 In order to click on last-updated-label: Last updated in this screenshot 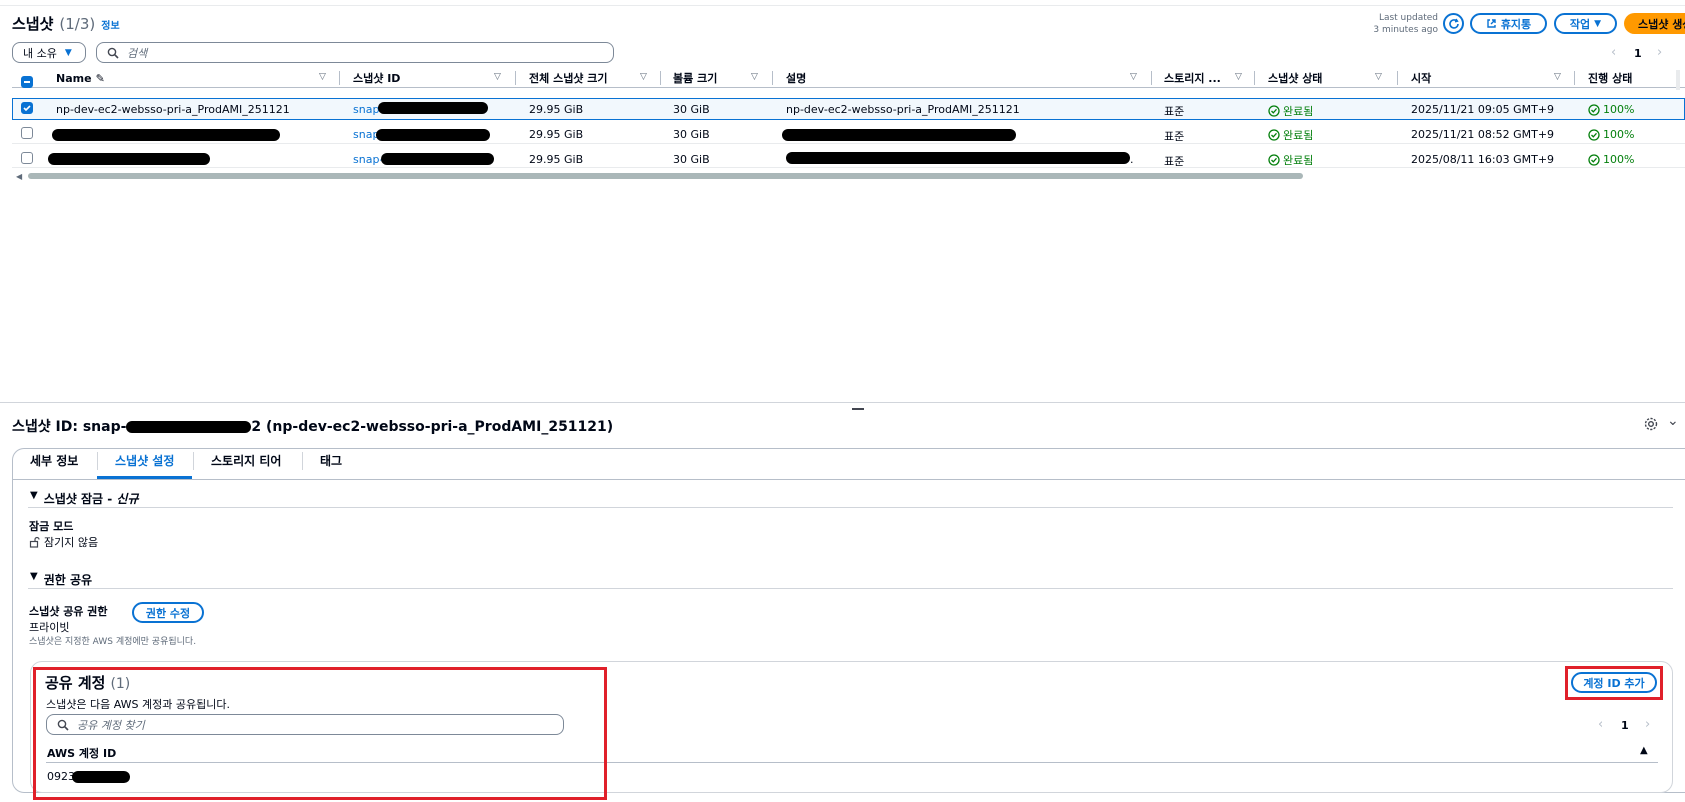, I will do `click(1408, 18)`.